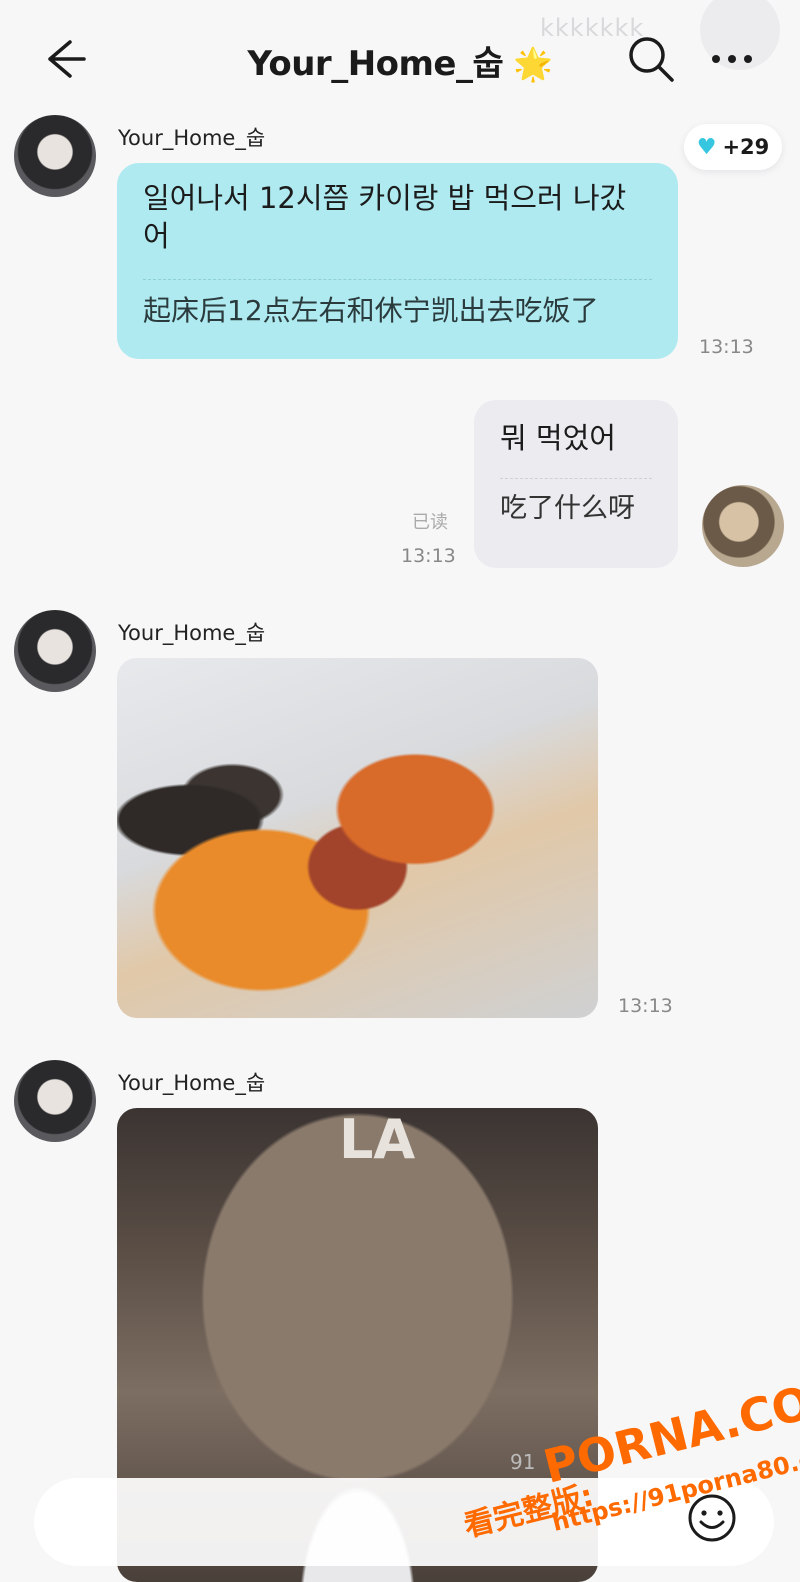 Image resolution: width=800 pixels, height=1582 pixels. What do you see at coordinates (746, 147) in the screenshot?
I see `reaction-count: +29` at bounding box center [746, 147].